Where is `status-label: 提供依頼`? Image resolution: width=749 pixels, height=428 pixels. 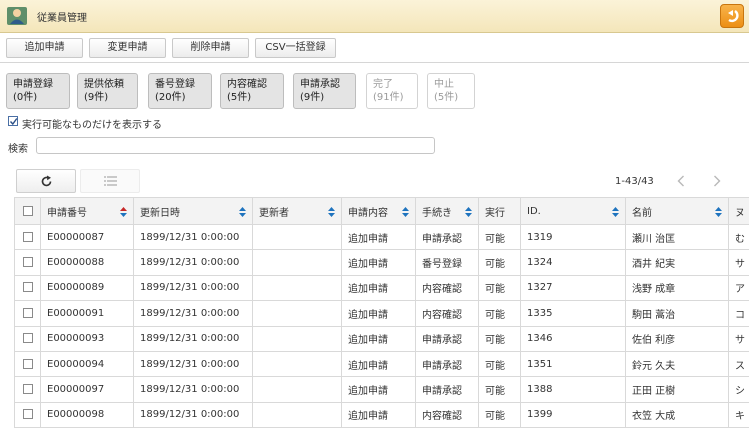 status-label: 提供依頼 is located at coordinates (104, 84).